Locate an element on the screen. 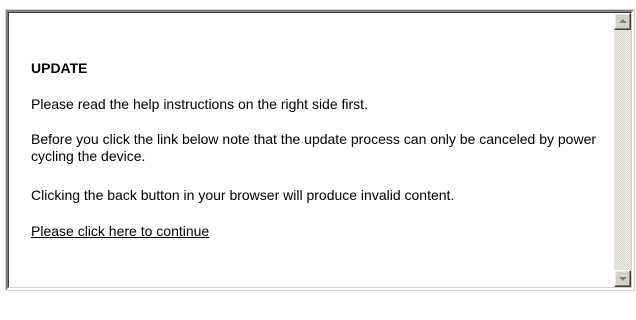  continue-link: Please click here to continue is located at coordinates (120, 231).